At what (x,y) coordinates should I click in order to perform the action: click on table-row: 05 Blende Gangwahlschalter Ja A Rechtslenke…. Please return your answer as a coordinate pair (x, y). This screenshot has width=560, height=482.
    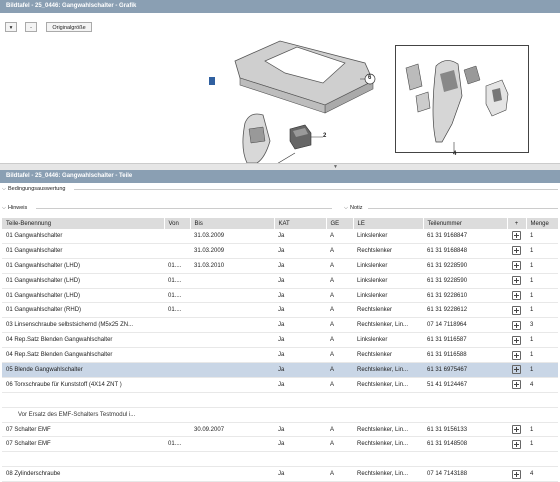
    Looking at the image, I should click on (280, 370).